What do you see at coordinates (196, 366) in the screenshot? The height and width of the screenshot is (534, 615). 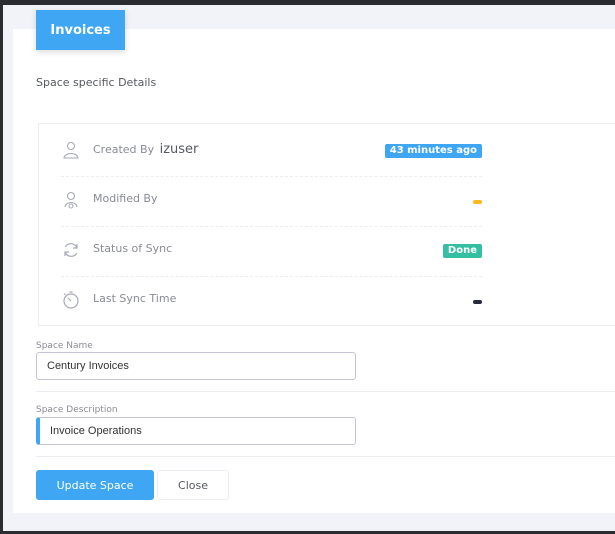 I see `space-name-input` at bounding box center [196, 366].